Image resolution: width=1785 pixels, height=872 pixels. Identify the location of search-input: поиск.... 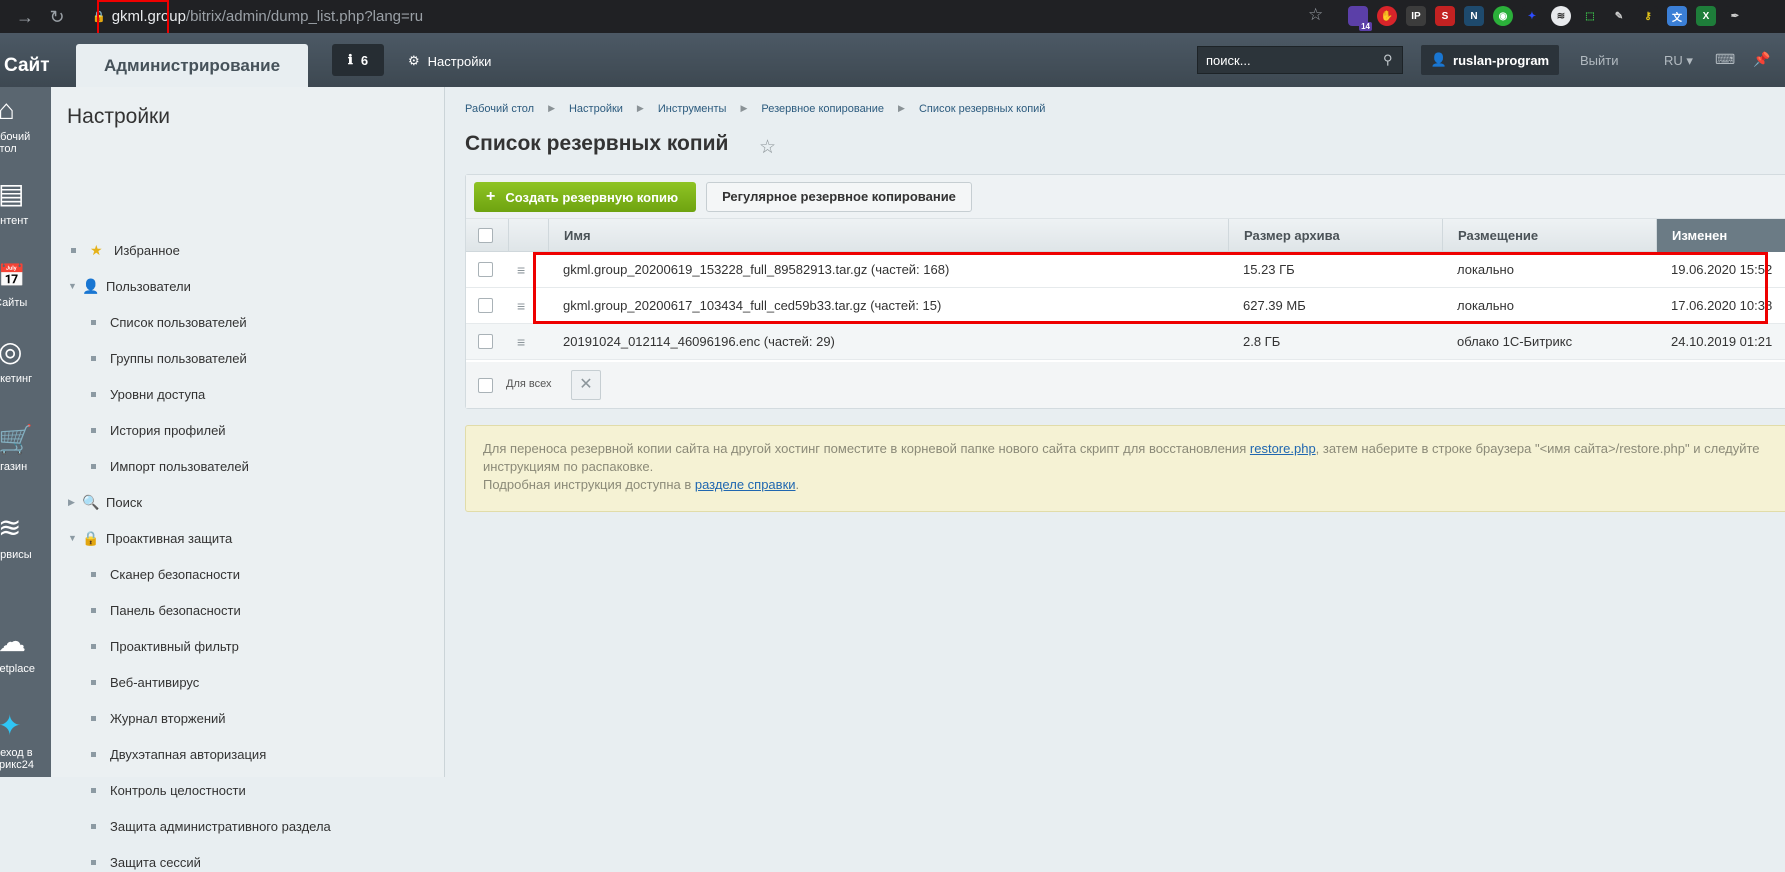
(1300, 60).